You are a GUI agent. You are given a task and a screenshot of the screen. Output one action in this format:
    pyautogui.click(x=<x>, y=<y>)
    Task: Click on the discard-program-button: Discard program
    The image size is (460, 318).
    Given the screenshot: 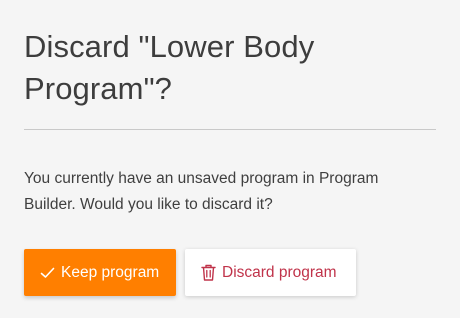 What is the action you would take?
    pyautogui.click(x=270, y=272)
    